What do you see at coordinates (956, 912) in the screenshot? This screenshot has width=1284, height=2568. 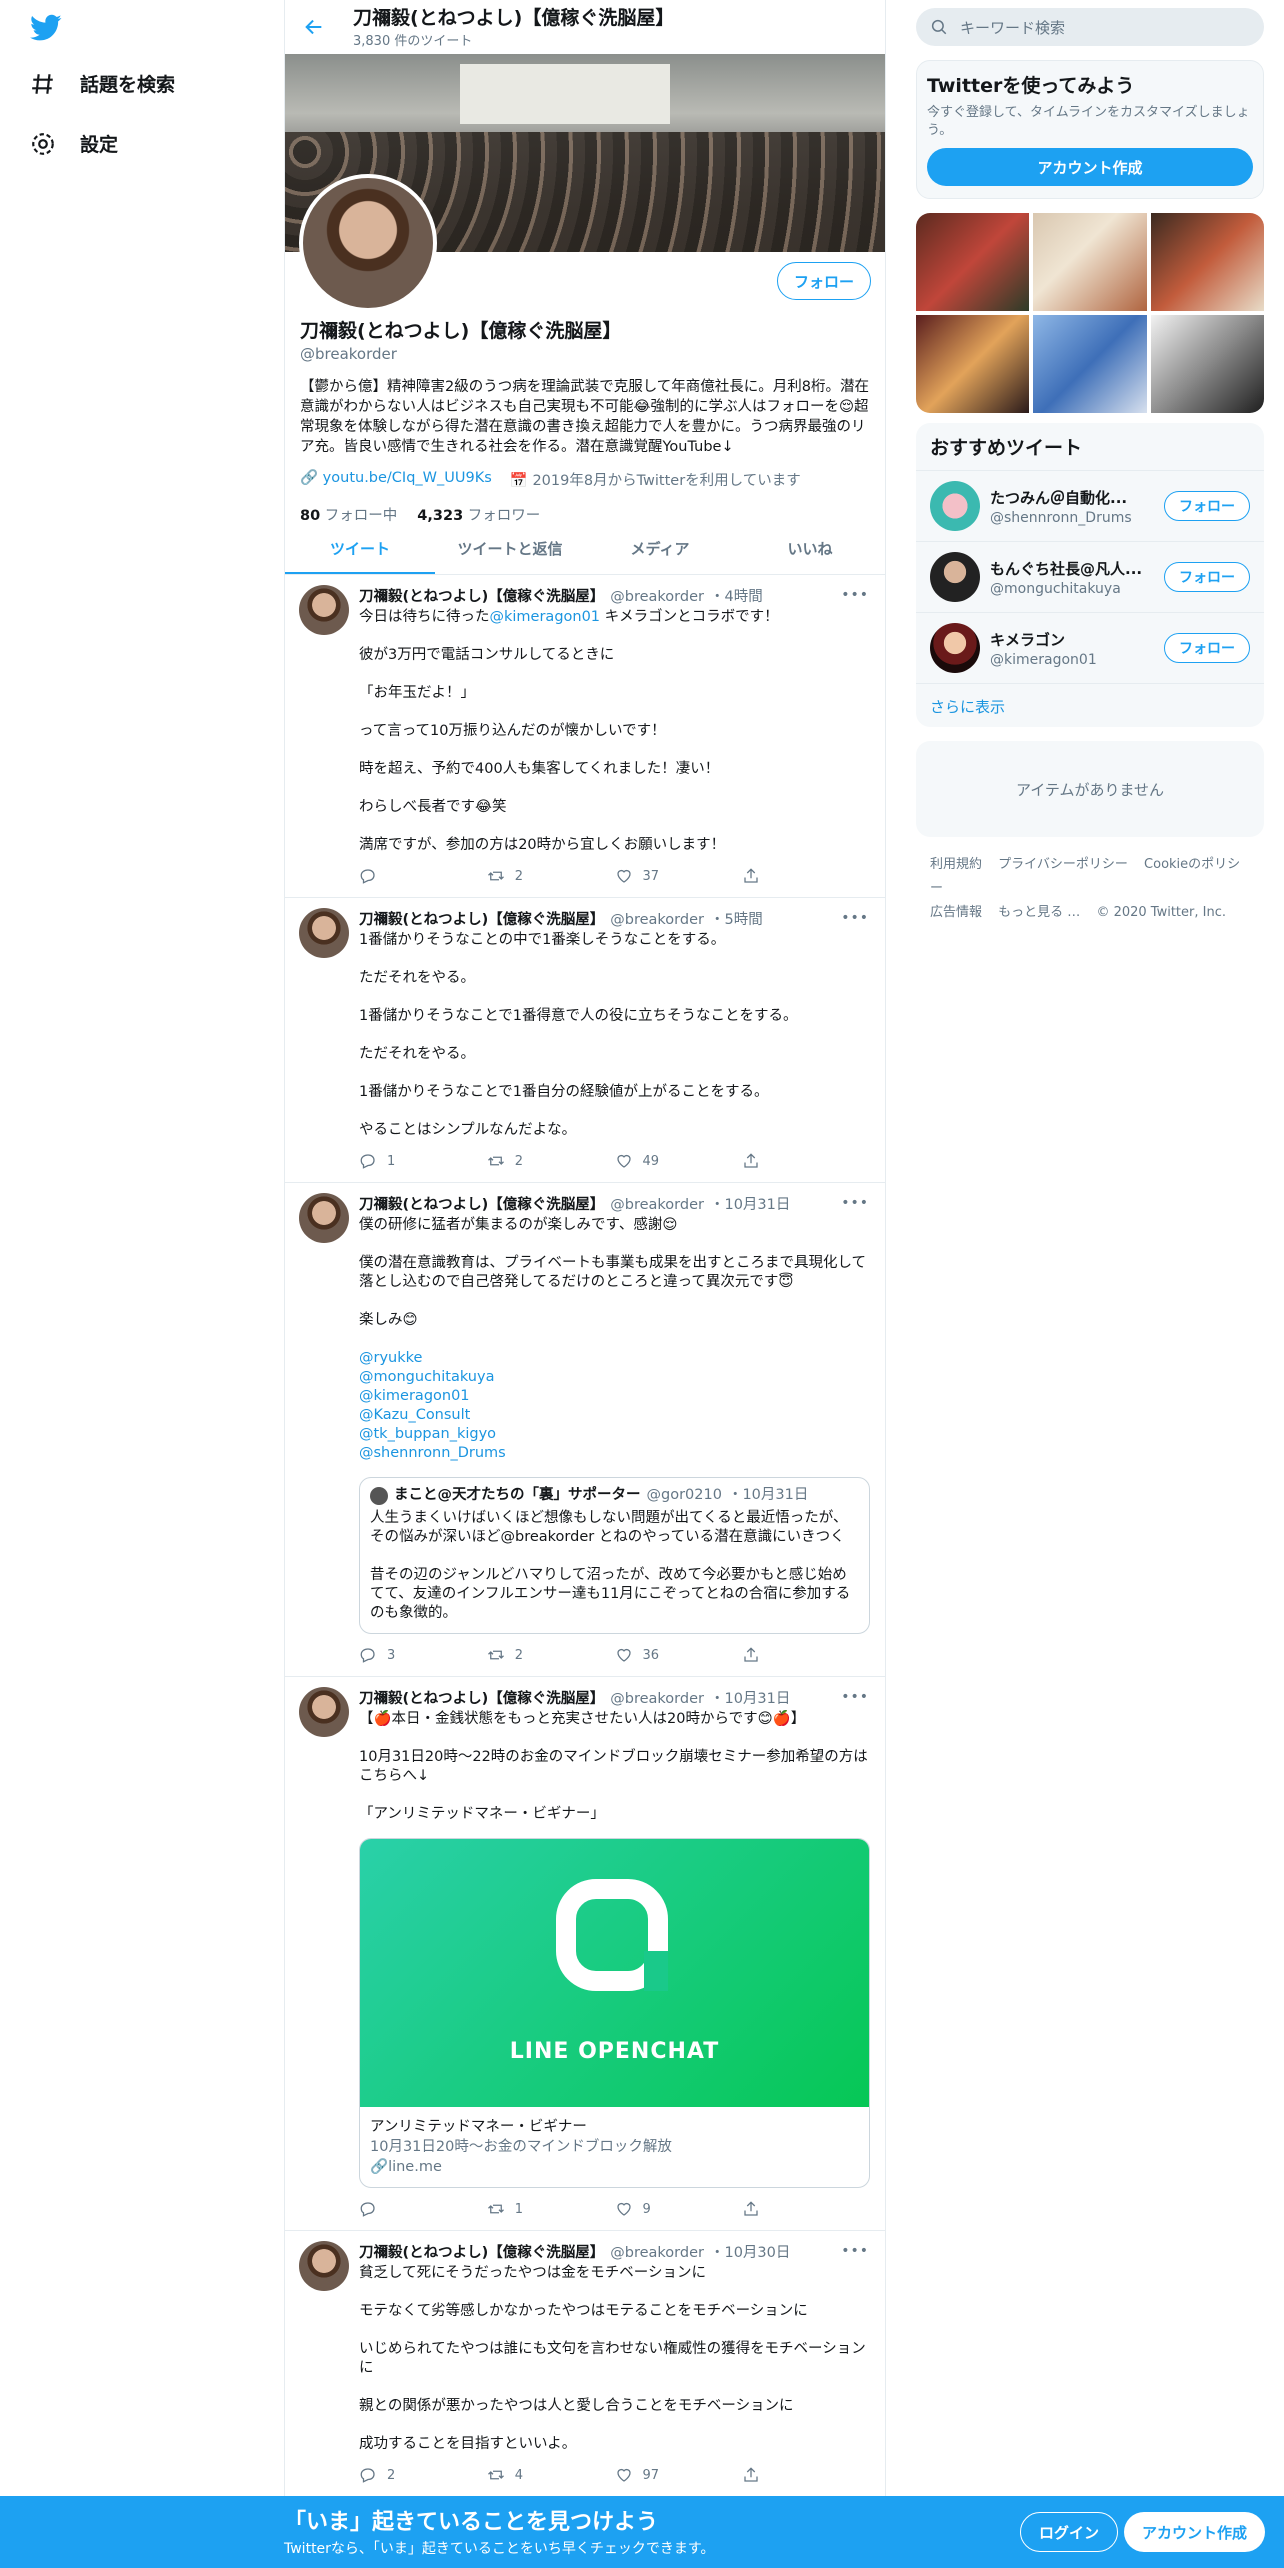 I see `footer-ads-link: 広告情報` at bounding box center [956, 912].